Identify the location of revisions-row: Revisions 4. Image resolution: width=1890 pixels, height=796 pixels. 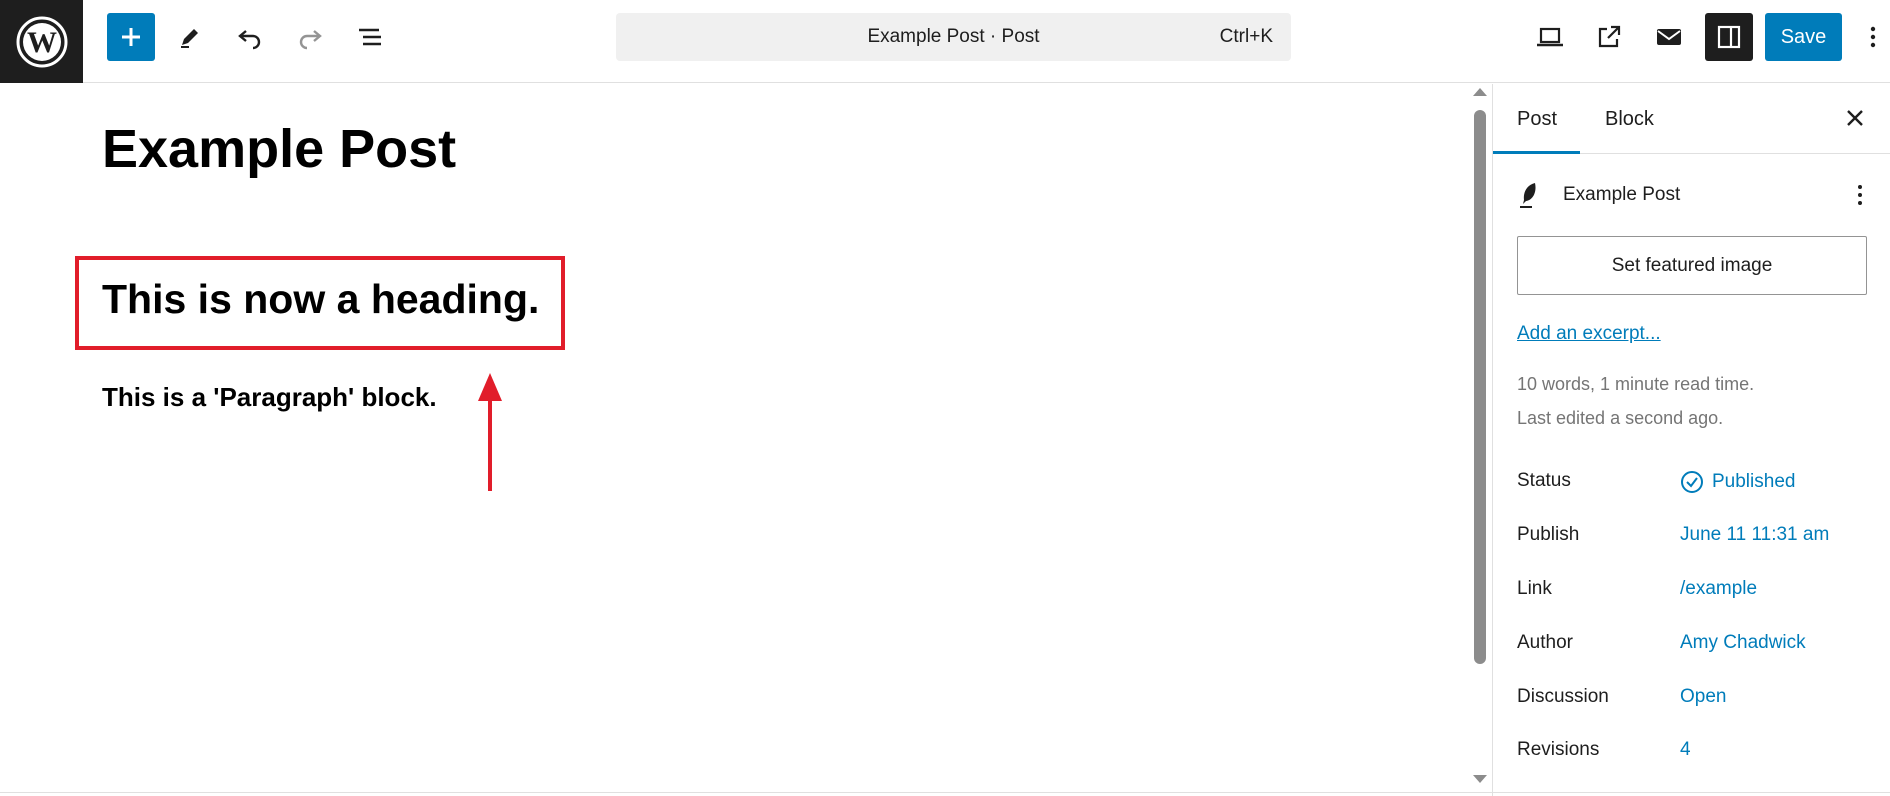
(1692, 754).